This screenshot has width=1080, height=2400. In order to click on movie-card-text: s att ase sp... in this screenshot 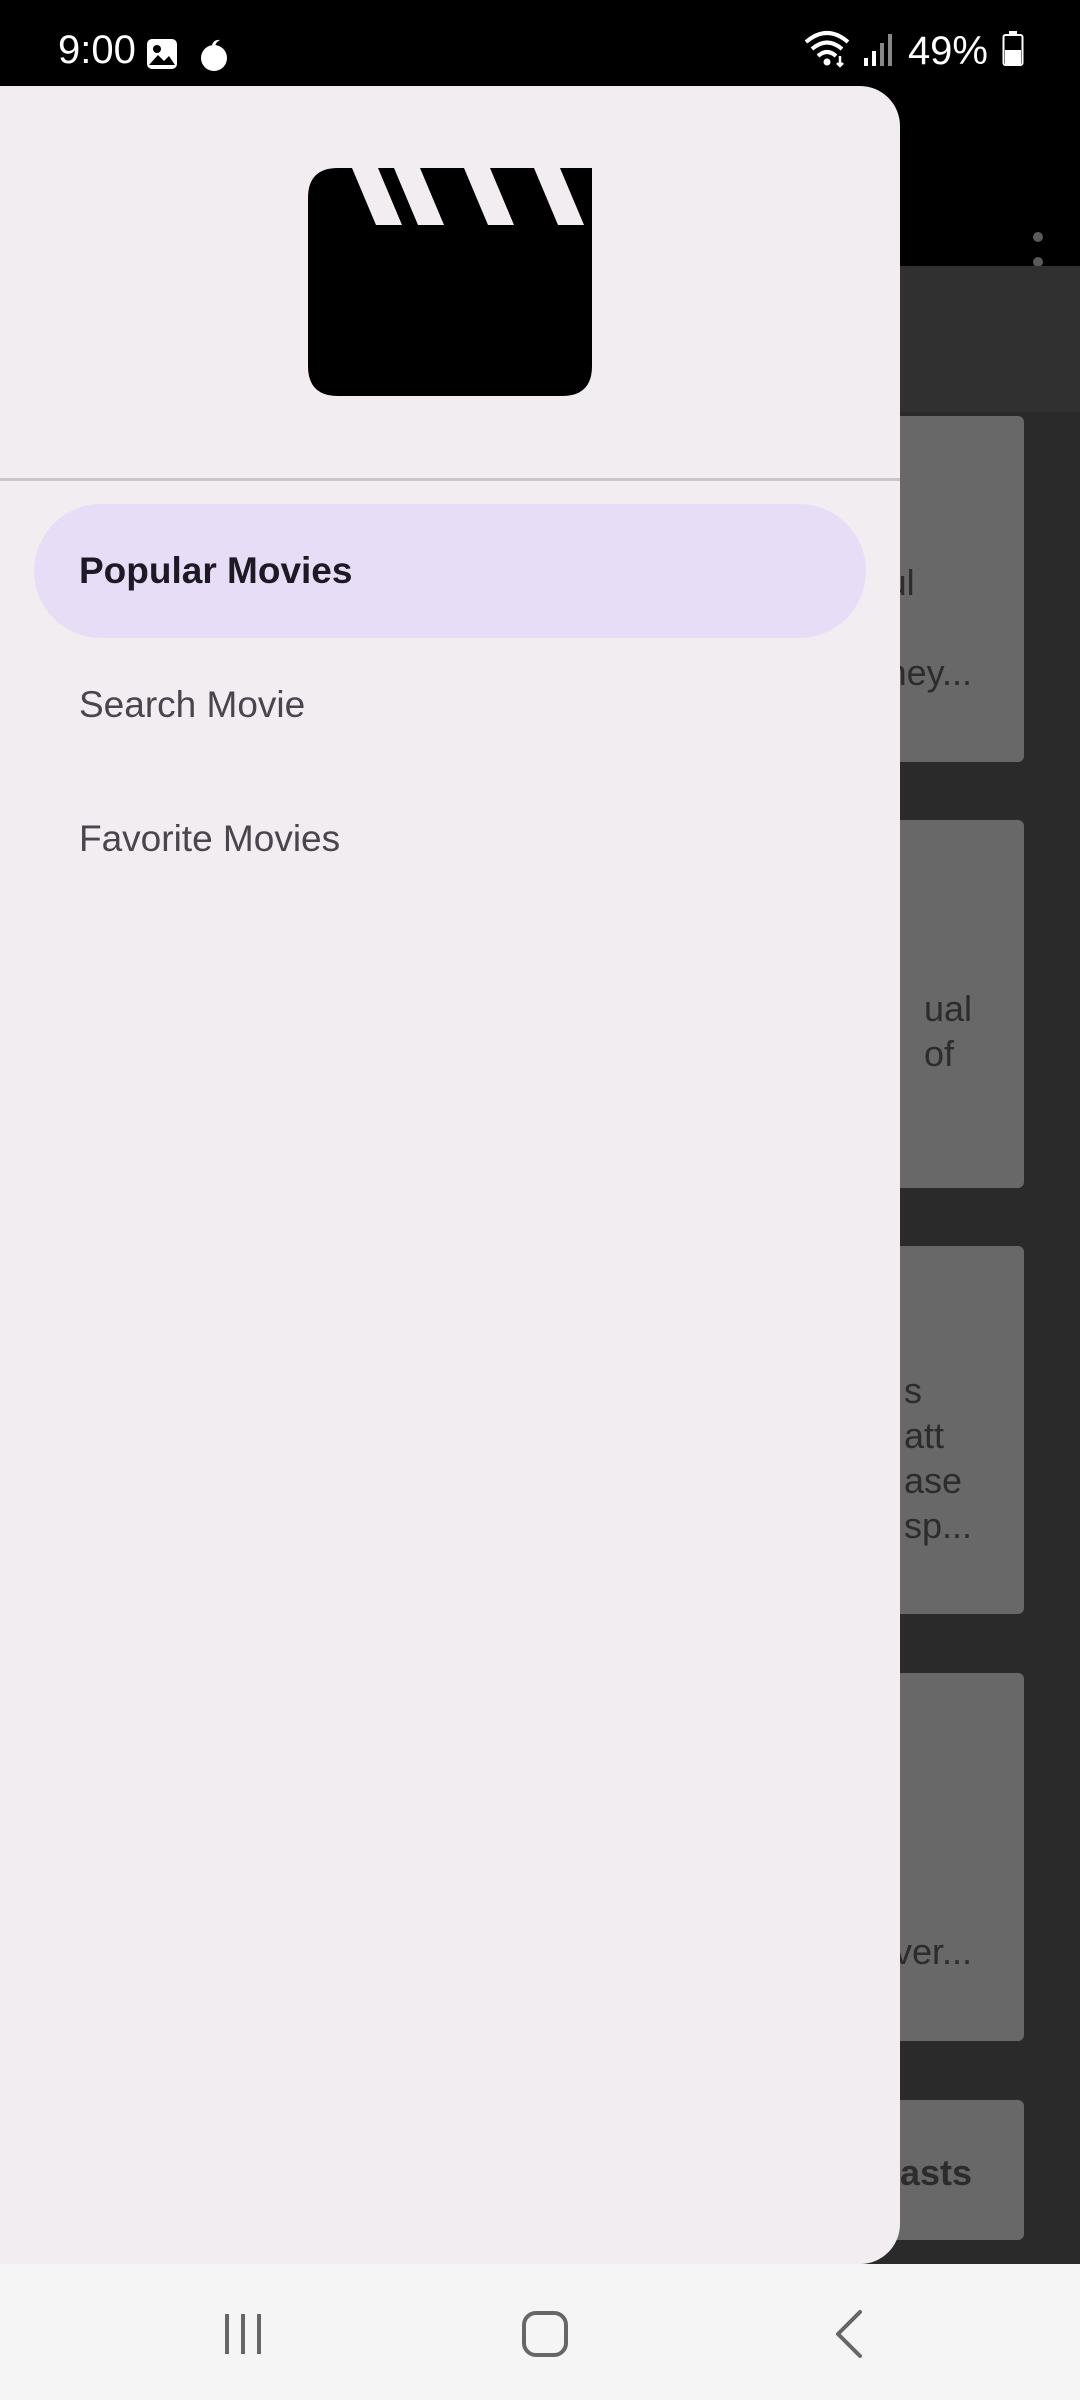, I will do `click(937, 1458)`.